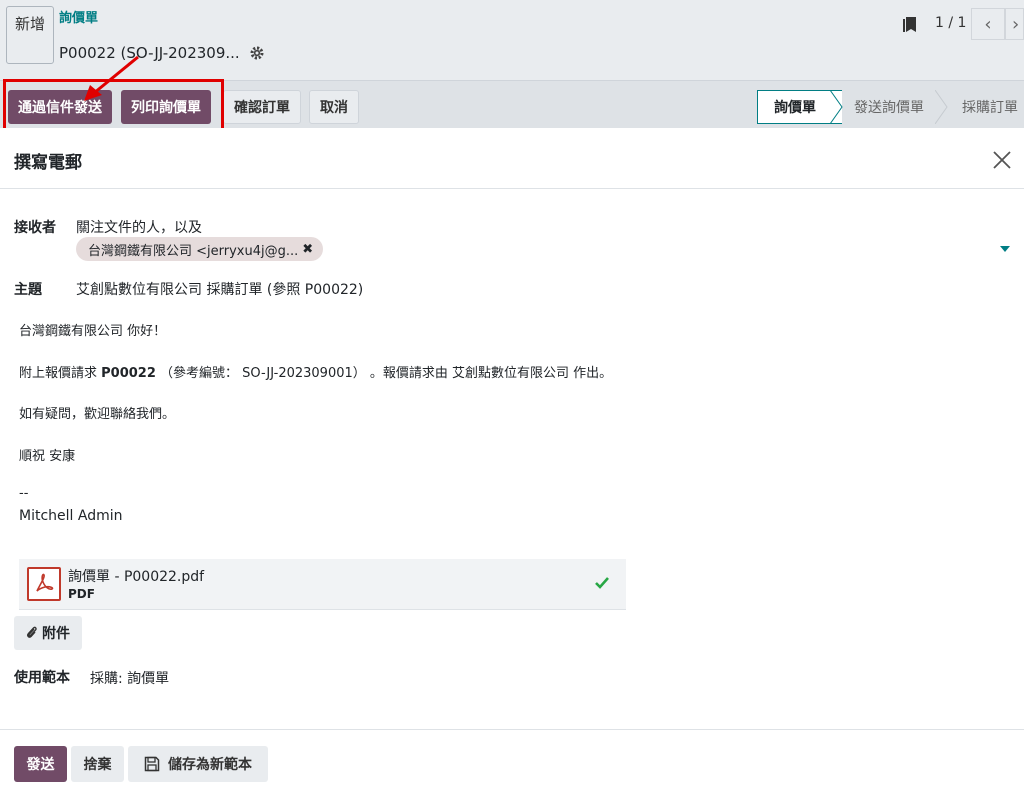 The image size is (1024, 788). Describe the element at coordinates (128, 373) in the screenshot. I see `body-rfq-ref: P00022` at that location.